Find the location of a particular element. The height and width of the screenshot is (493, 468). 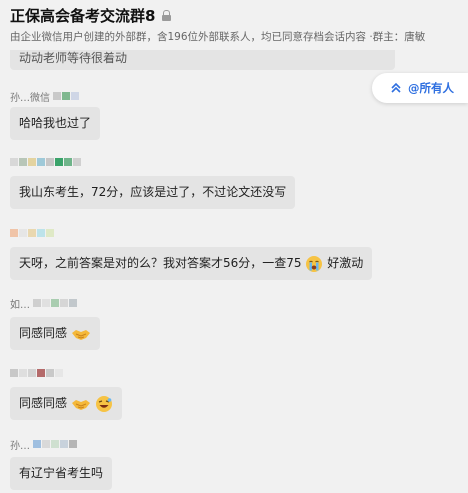

sender-name-text: 孙…微信 is located at coordinates (30, 98).